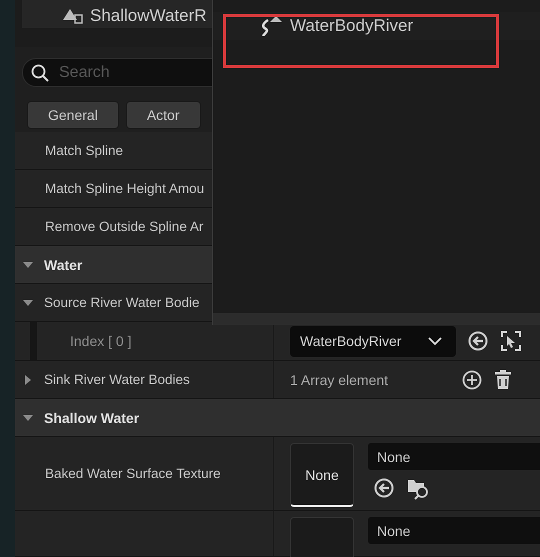 Image resolution: width=540 pixels, height=557 pixels. I want to click on search-input: Search, so click(129, 72).